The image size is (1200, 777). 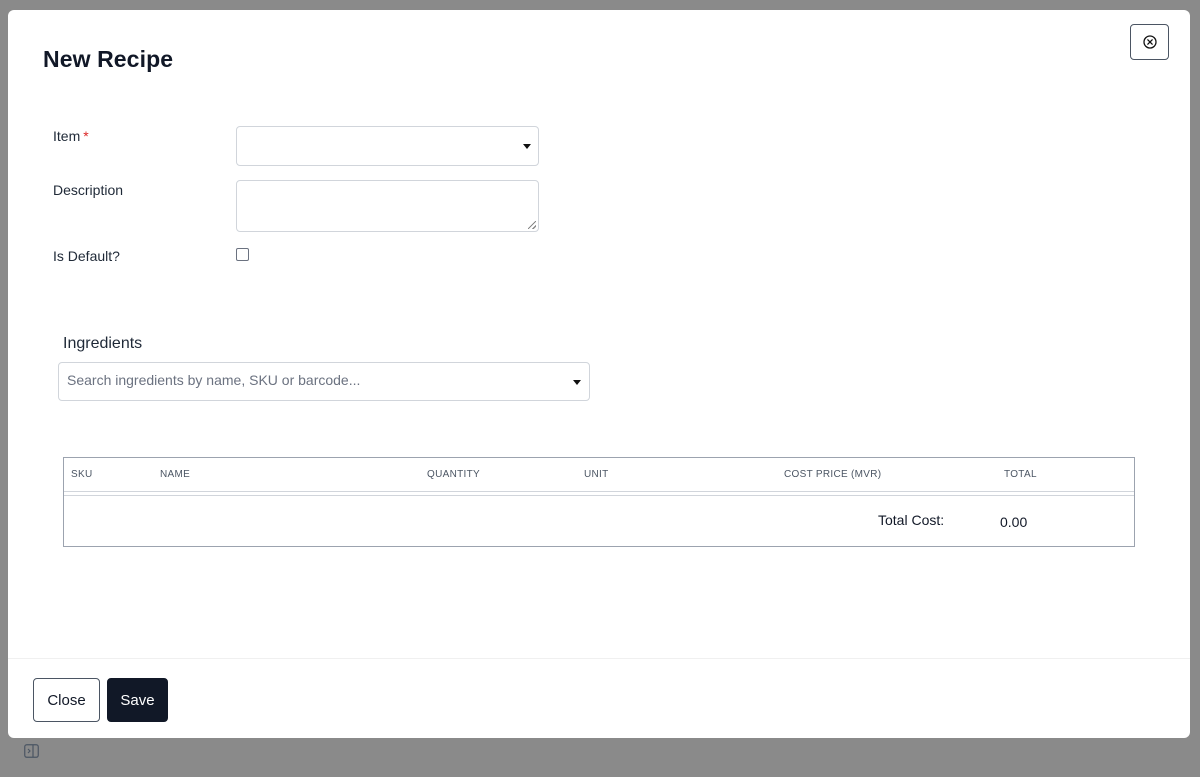 What do you see at coordinates (86, 256) in the screenshot?
I see `is-default-label: Is Default?` at bounding box center [86, 256].